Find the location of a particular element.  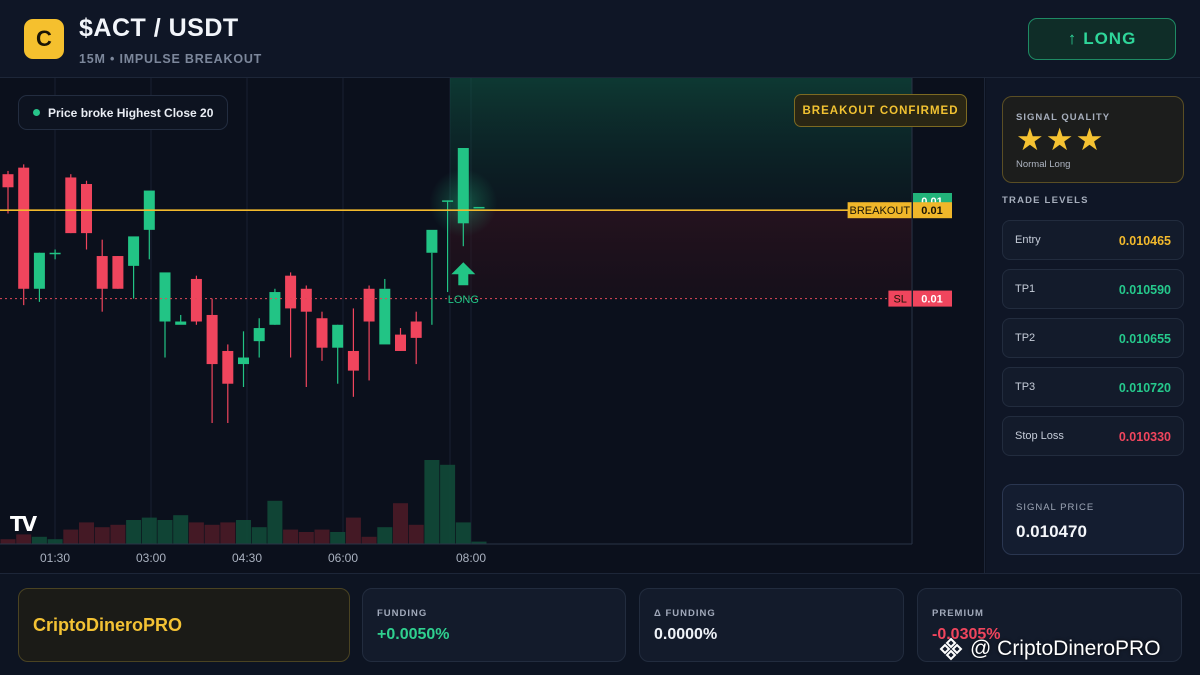

risk-zone is located at coordinates (681, 254).